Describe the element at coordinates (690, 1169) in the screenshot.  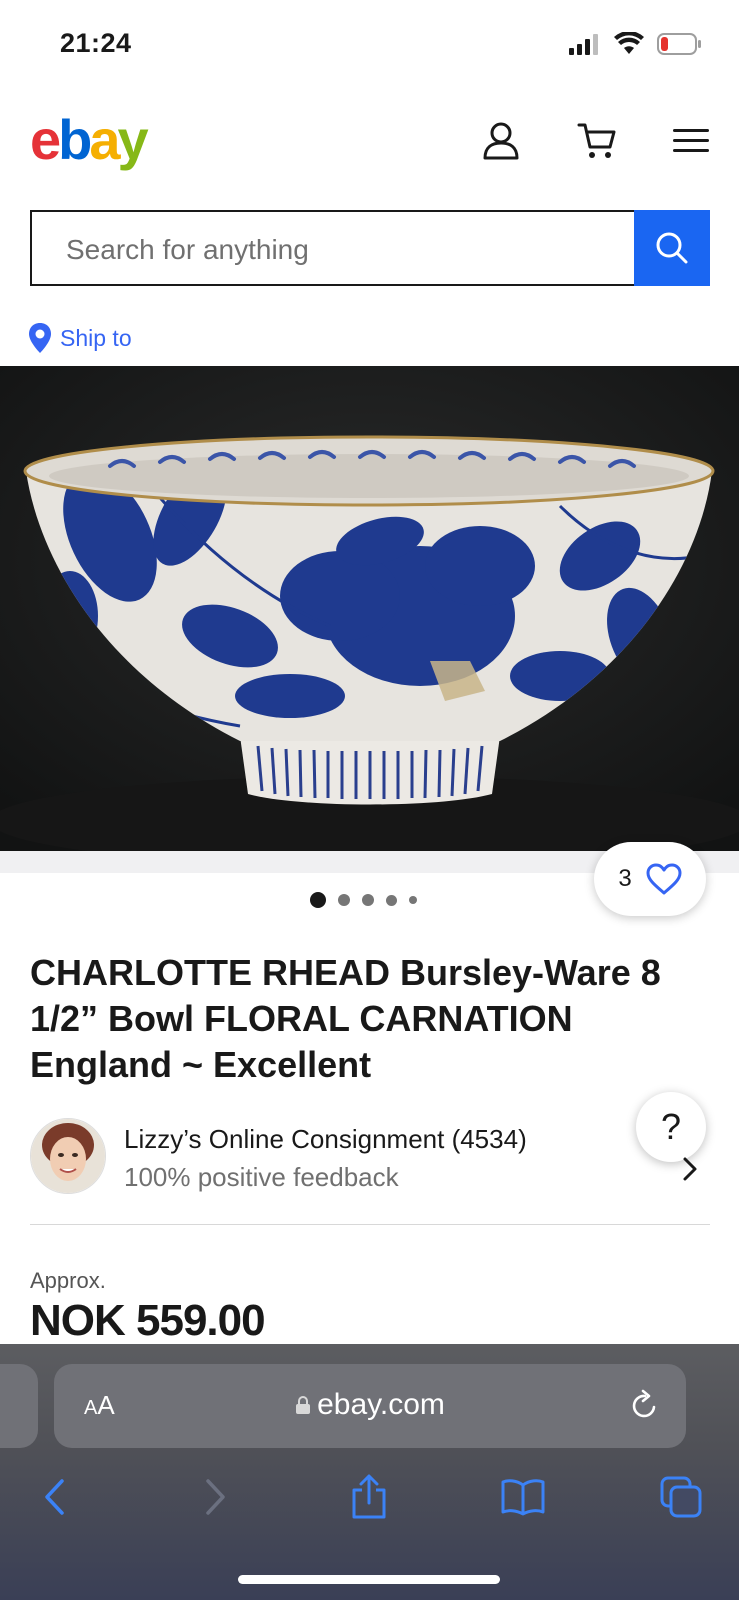
I see `chevron-right-icon` at that location.